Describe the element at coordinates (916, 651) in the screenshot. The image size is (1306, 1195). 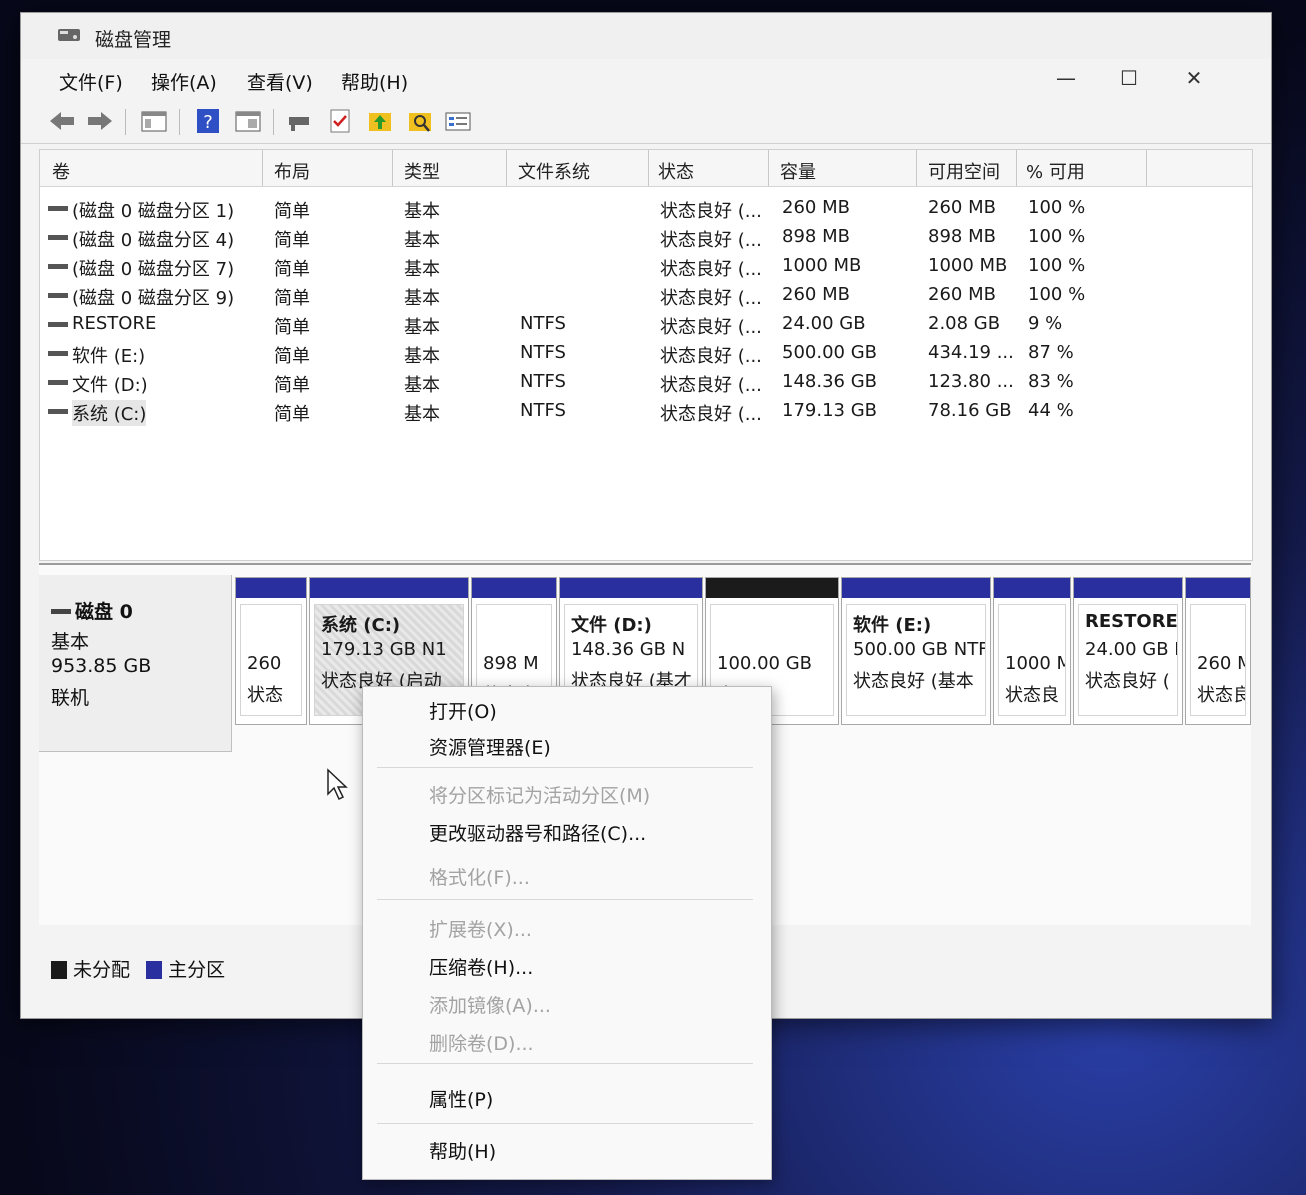
I see `partition-software-e: 软件 (E:) 500.00 GB NTF 状态良好 (基本` at that location.